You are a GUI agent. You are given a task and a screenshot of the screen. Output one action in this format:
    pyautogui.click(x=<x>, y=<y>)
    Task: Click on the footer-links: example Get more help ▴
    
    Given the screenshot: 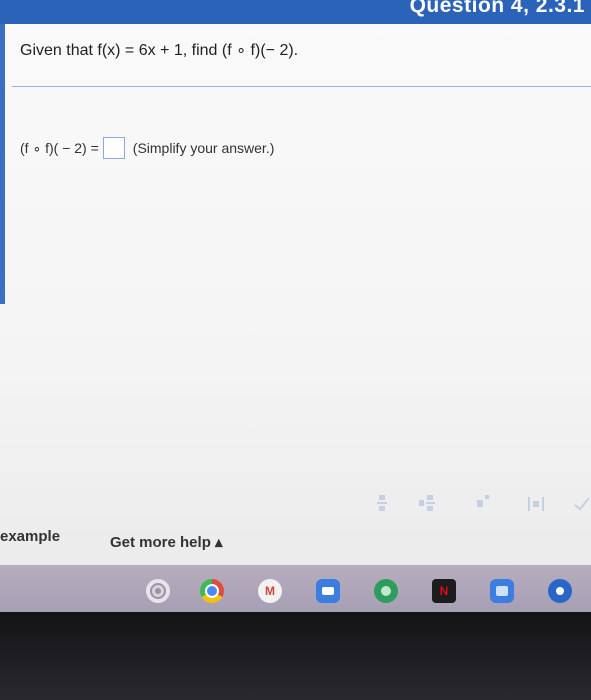 What is the action you would take?
    pyautogui.click(x=295, y=543)
    